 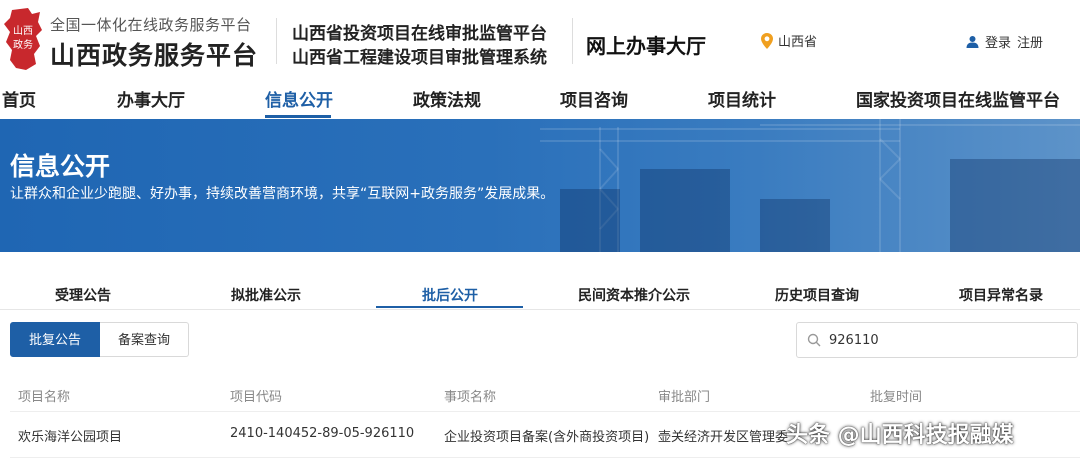 I want to click on nav-service-hall: 办事大厅, so click(x=151, y=98).